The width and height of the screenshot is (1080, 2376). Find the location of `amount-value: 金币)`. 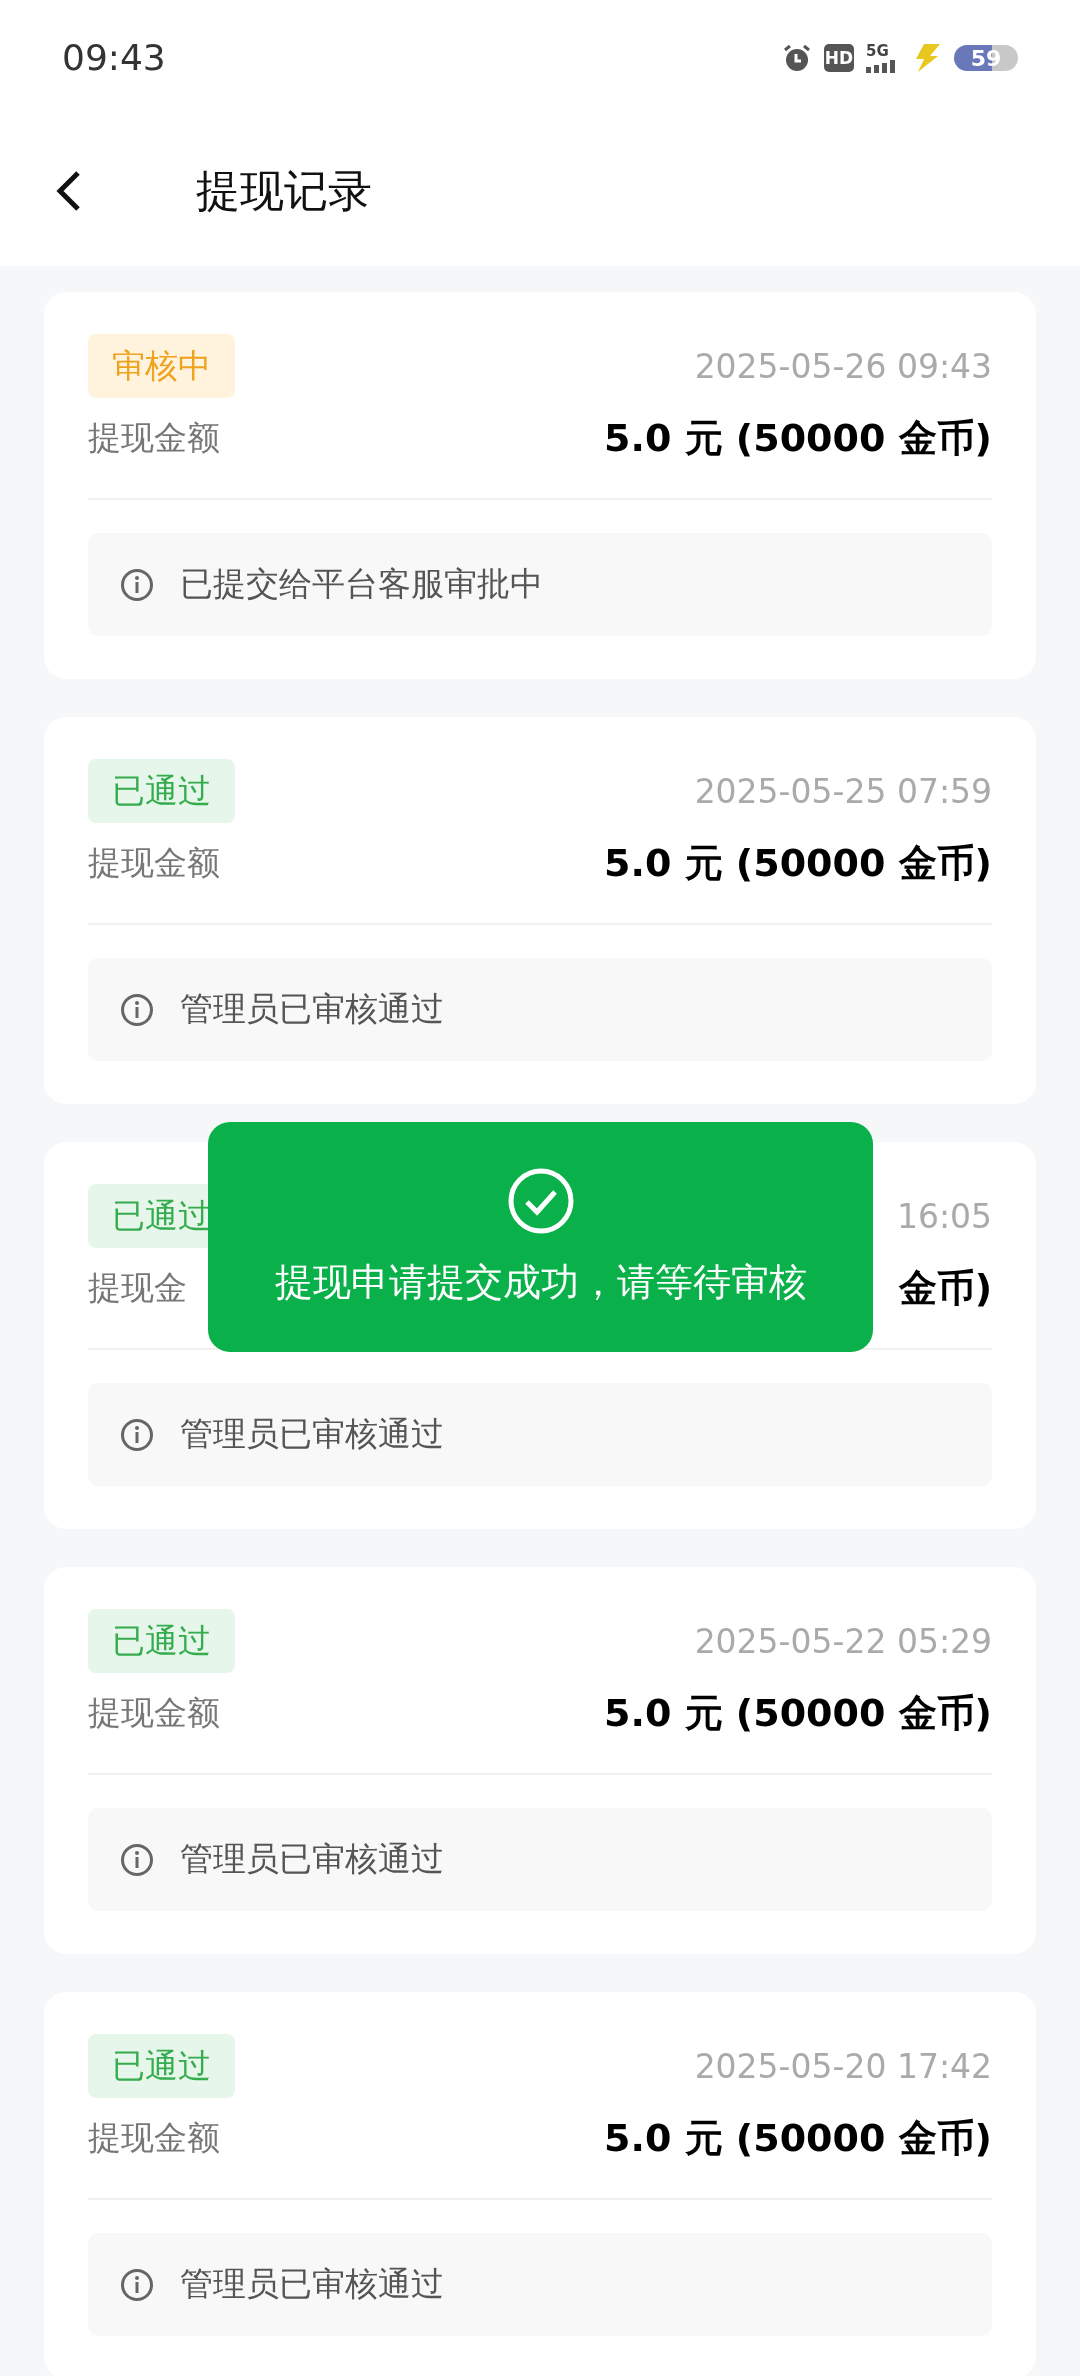

amount-value: 金币) is located at coordinates (945, 1288).